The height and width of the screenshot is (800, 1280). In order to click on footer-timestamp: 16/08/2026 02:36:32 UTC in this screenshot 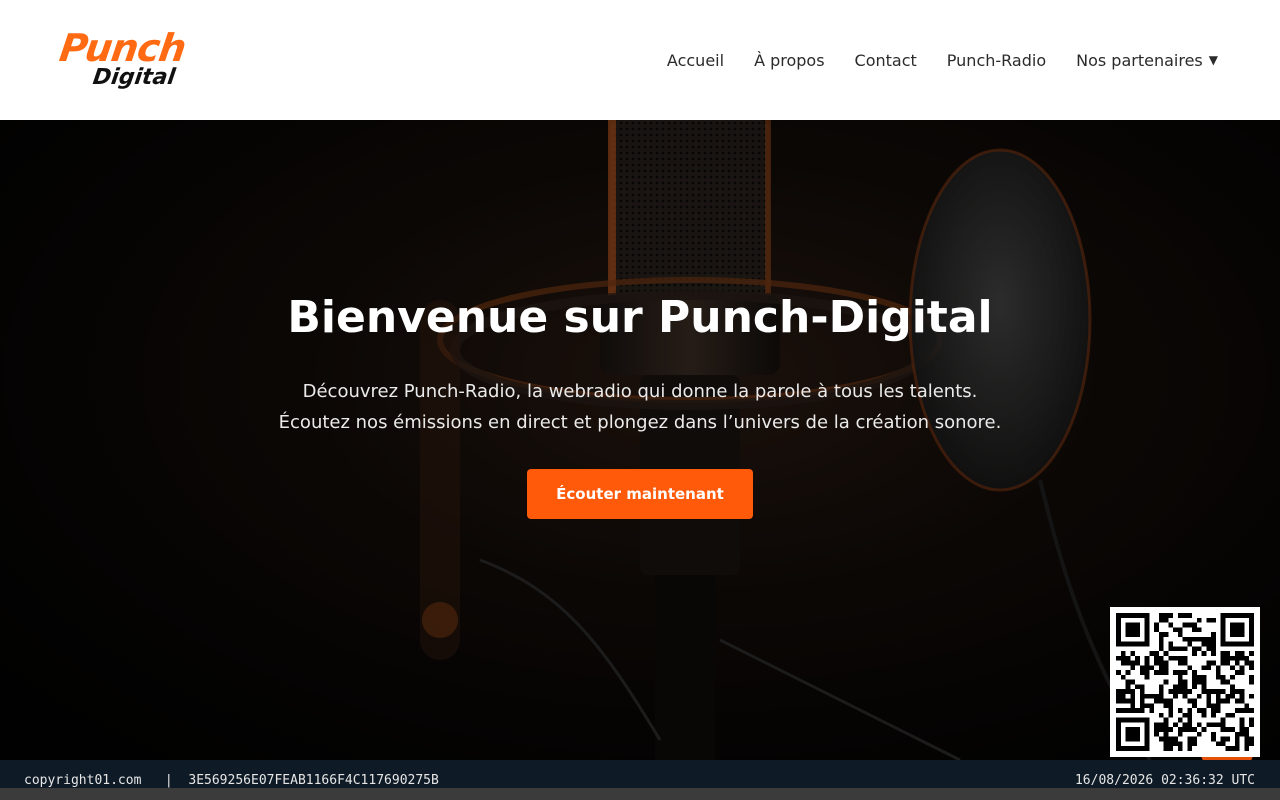, I will do `click(1164, 780)`.